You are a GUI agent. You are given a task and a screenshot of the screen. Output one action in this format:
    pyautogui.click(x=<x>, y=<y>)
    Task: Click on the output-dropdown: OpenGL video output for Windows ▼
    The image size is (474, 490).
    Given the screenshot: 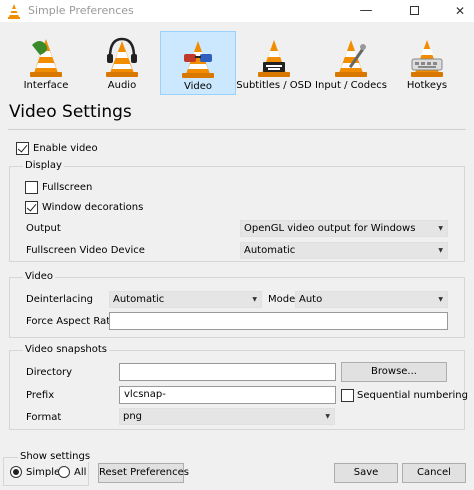 What is the action you would take?
    pyautogui.click(x=344, y=228)
    